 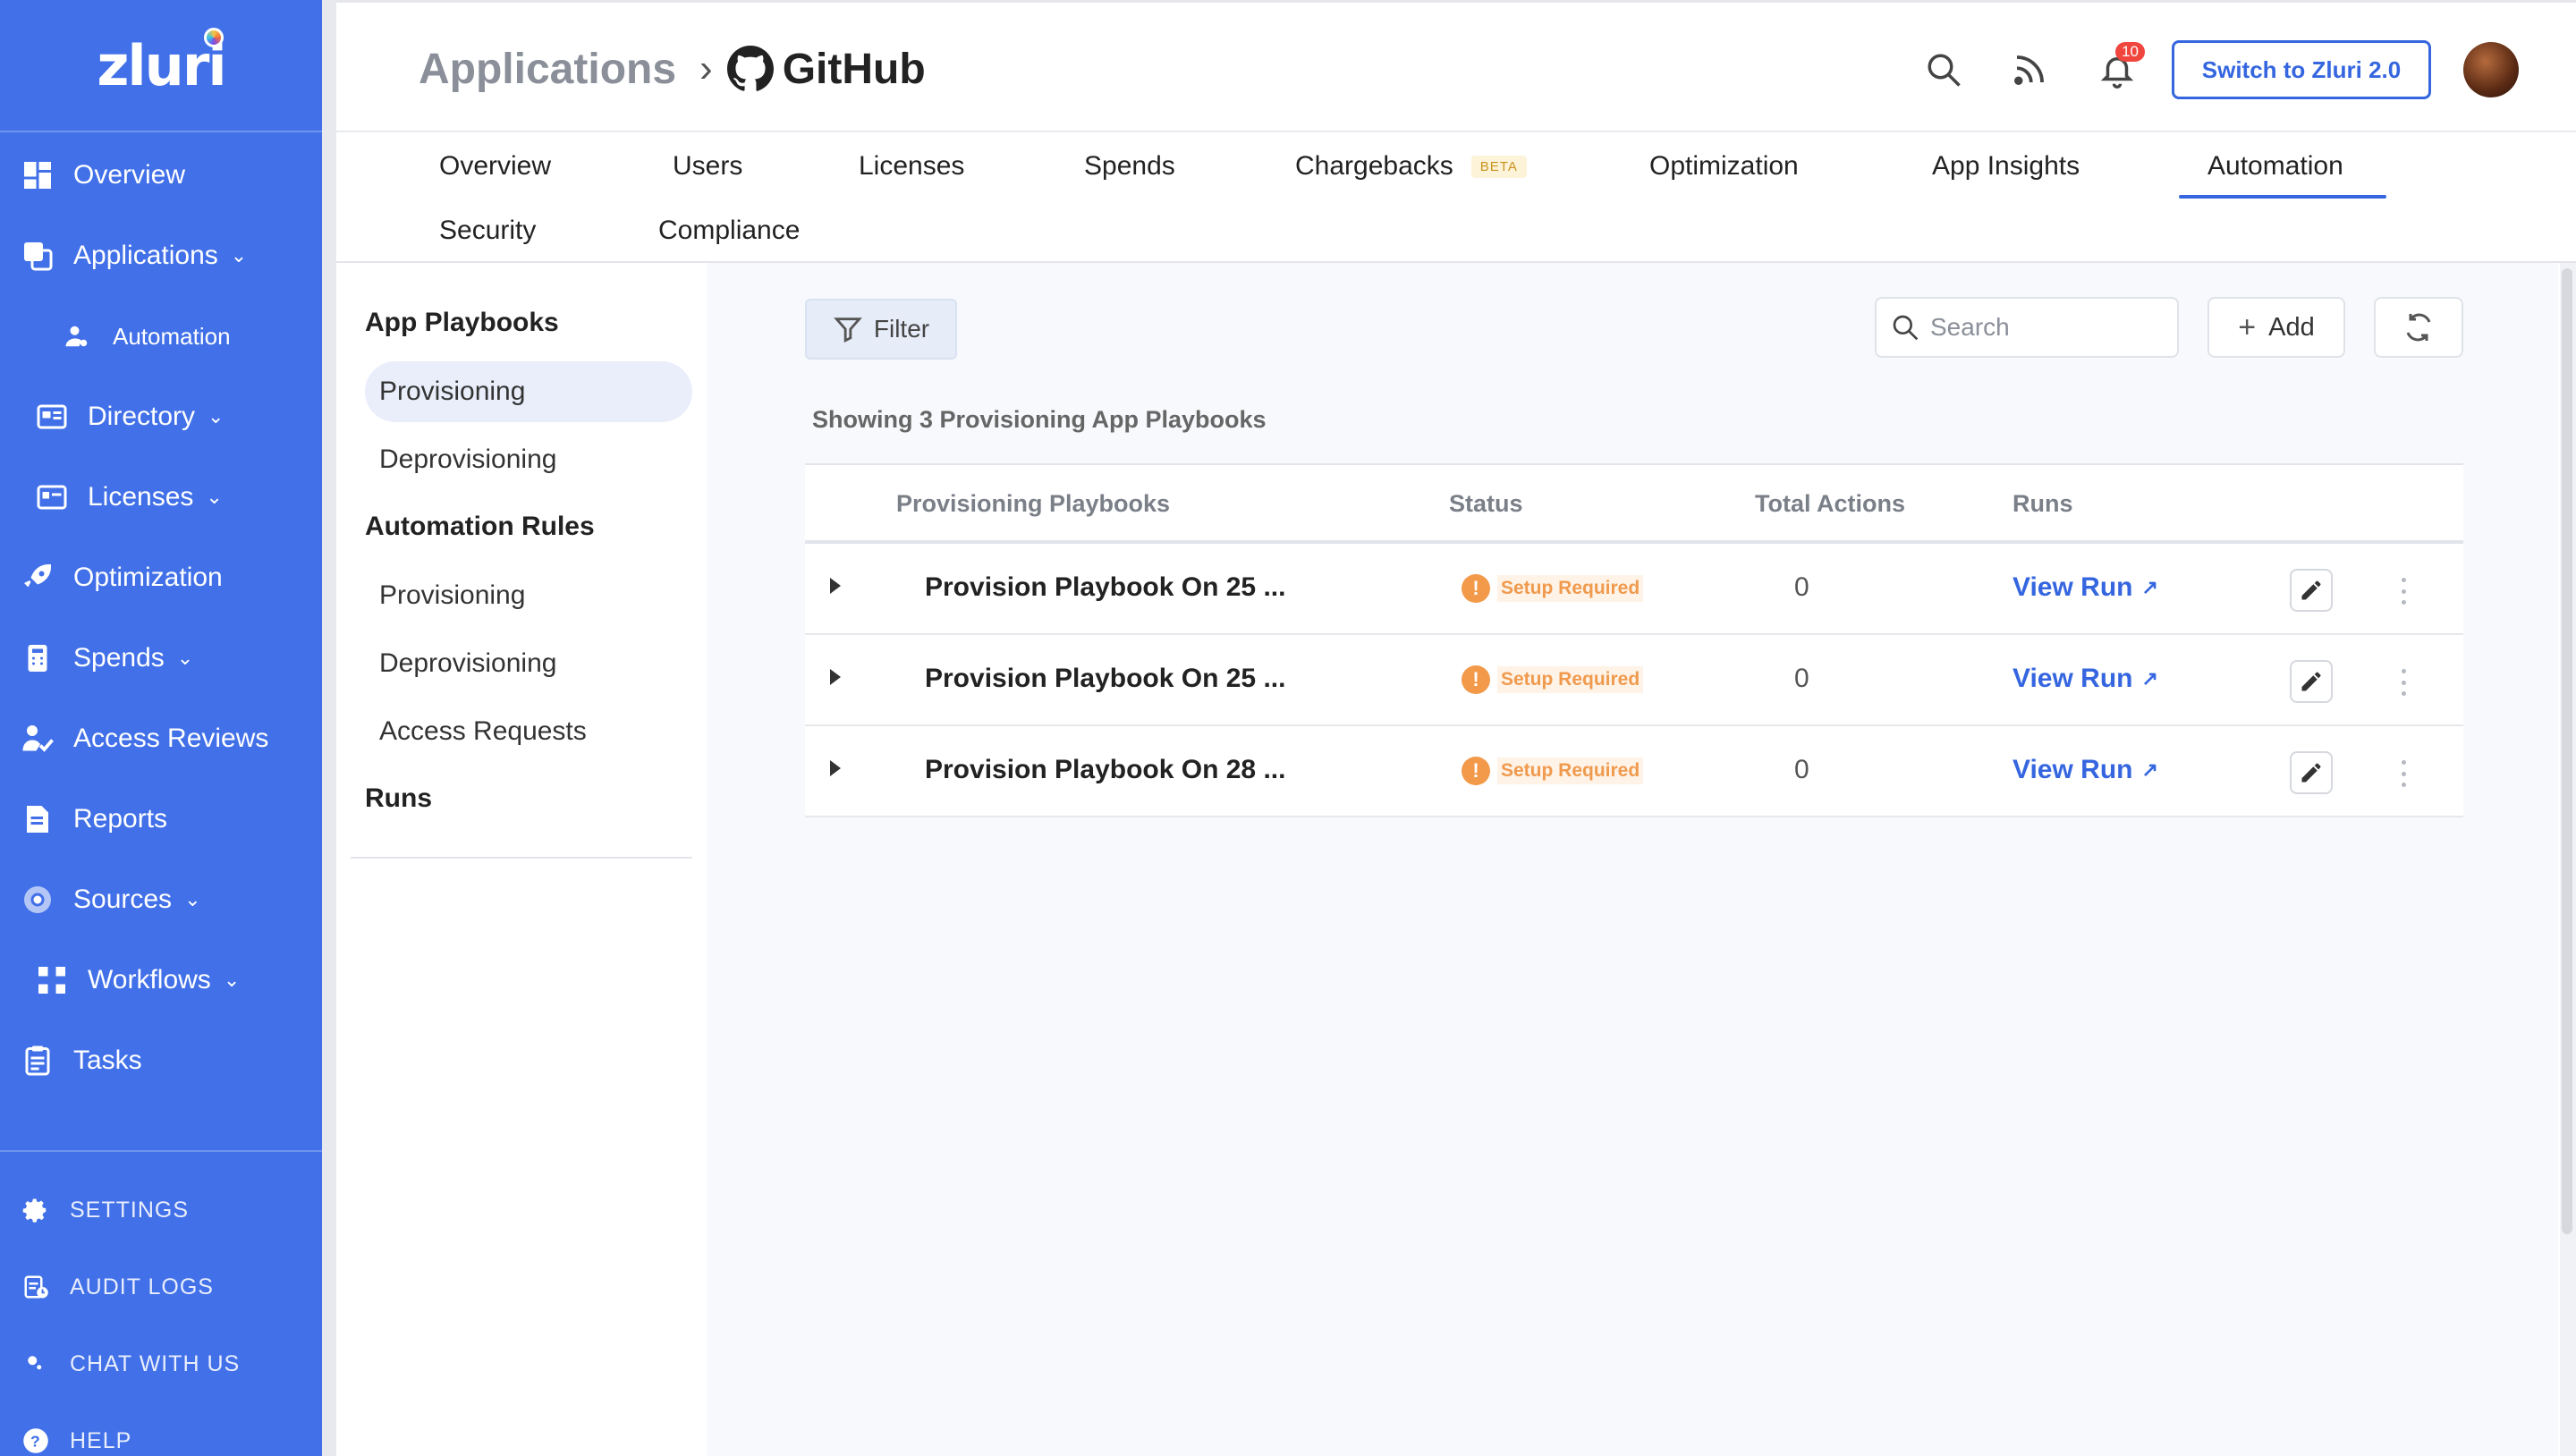 What do you see at coordinates (2301, 69) in the screenshot?
I see `switch-to-zluri-2-button: Switch to Zluri 2.0` at bounding box center [2301, 69].